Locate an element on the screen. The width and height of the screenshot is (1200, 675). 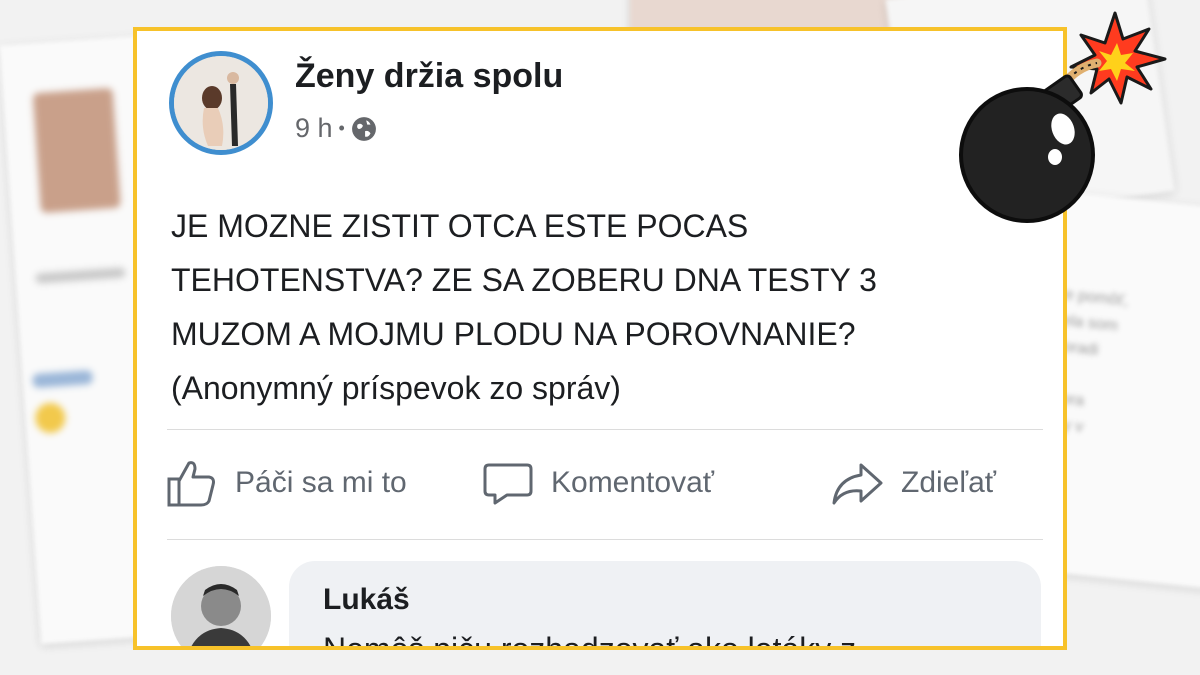
post-text-line: JE MOZNE ZISTIT OTCA ESTE POCAS is located at coordinates (460, 226).